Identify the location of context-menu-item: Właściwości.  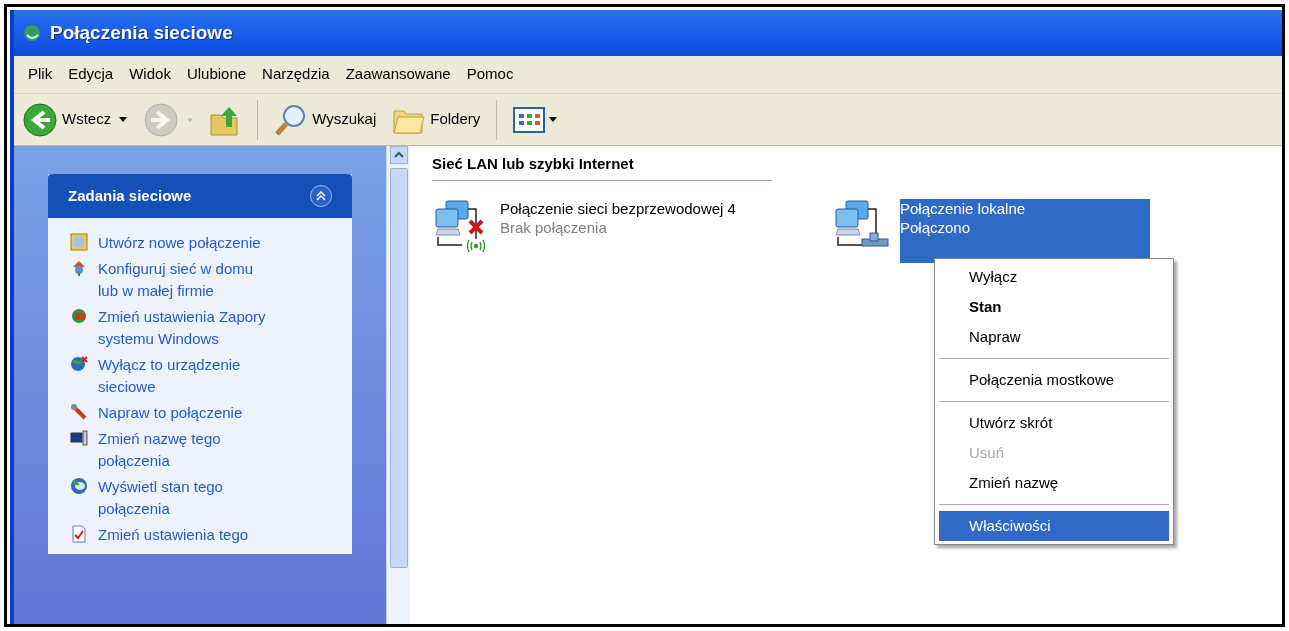
(1054, 526).